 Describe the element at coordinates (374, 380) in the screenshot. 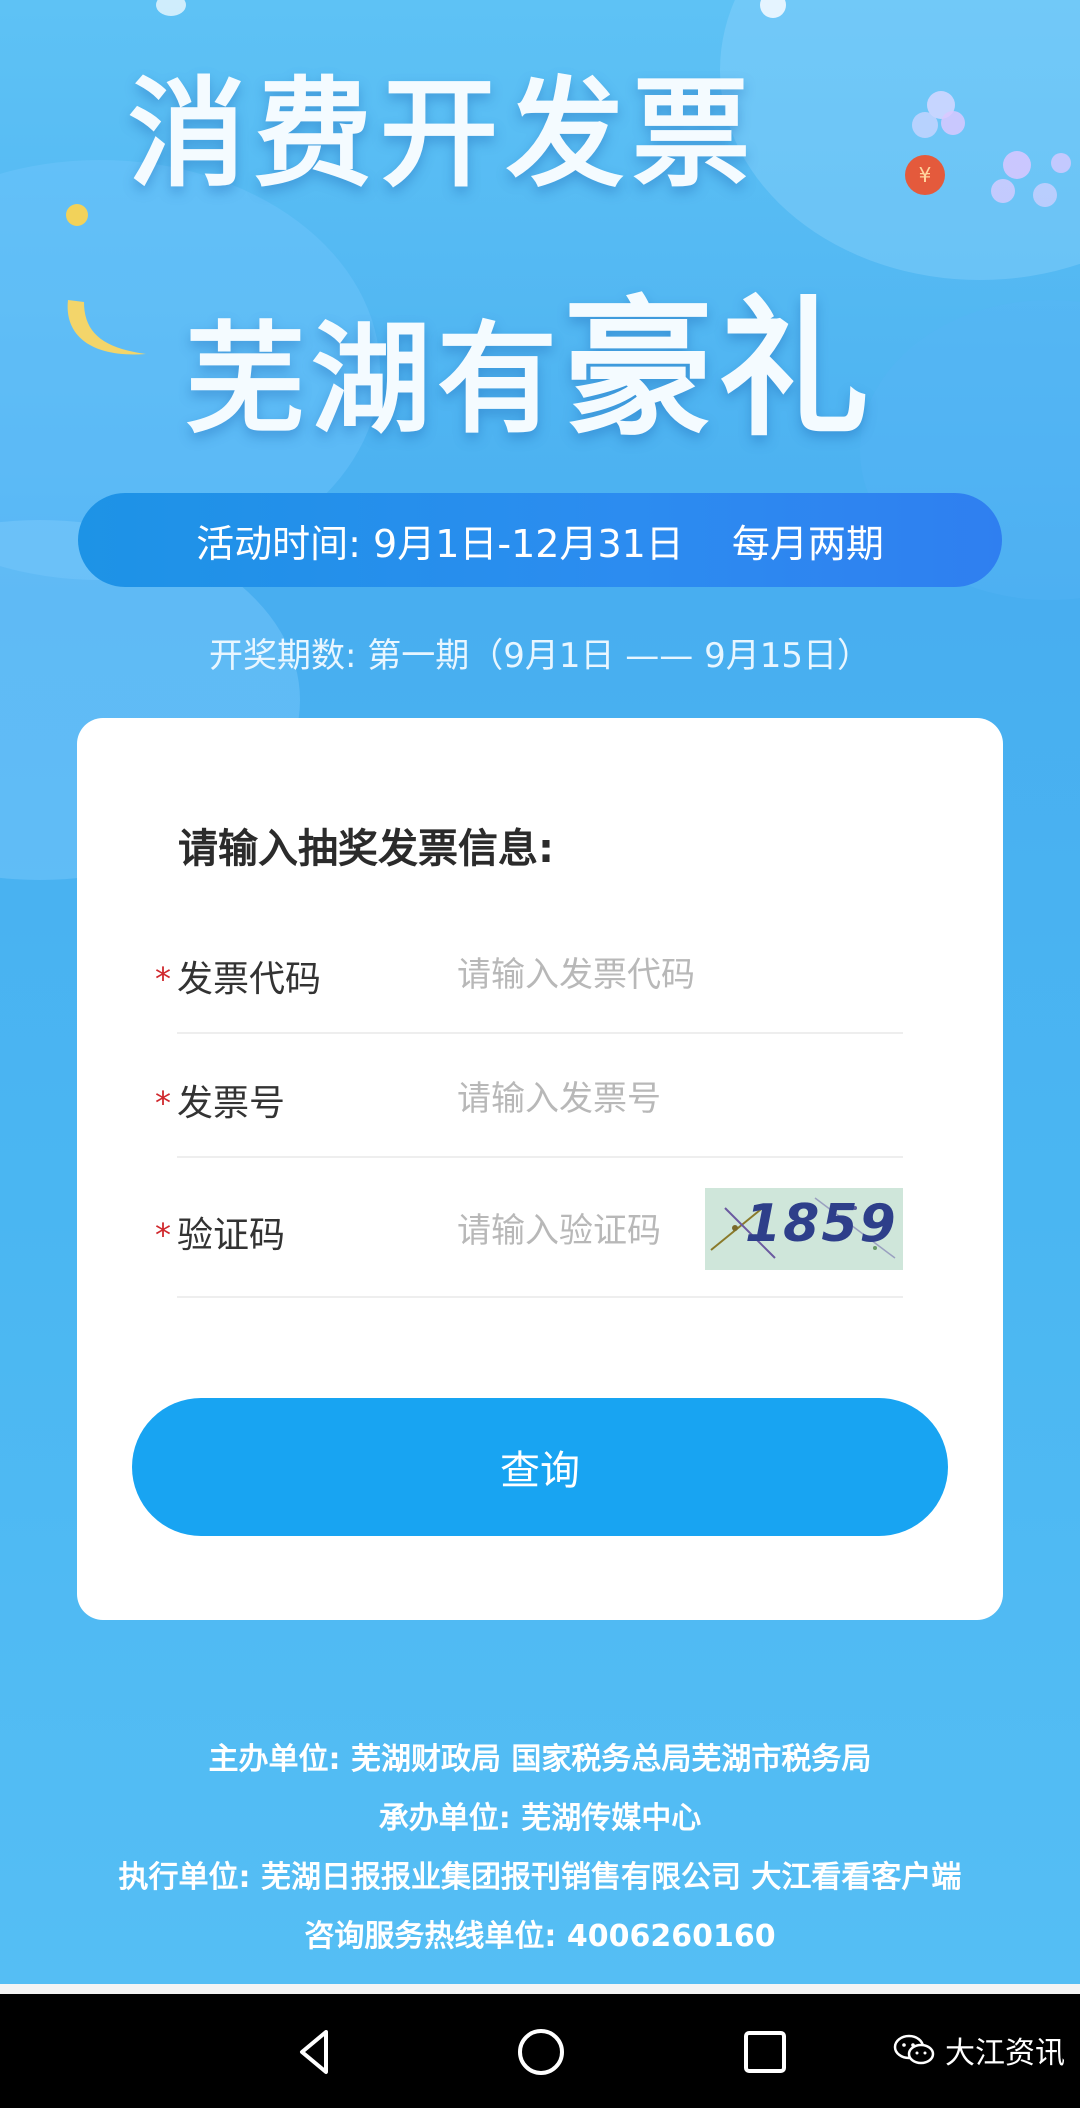

I see `hero-subtitle-text: 芜湖有` at that location.